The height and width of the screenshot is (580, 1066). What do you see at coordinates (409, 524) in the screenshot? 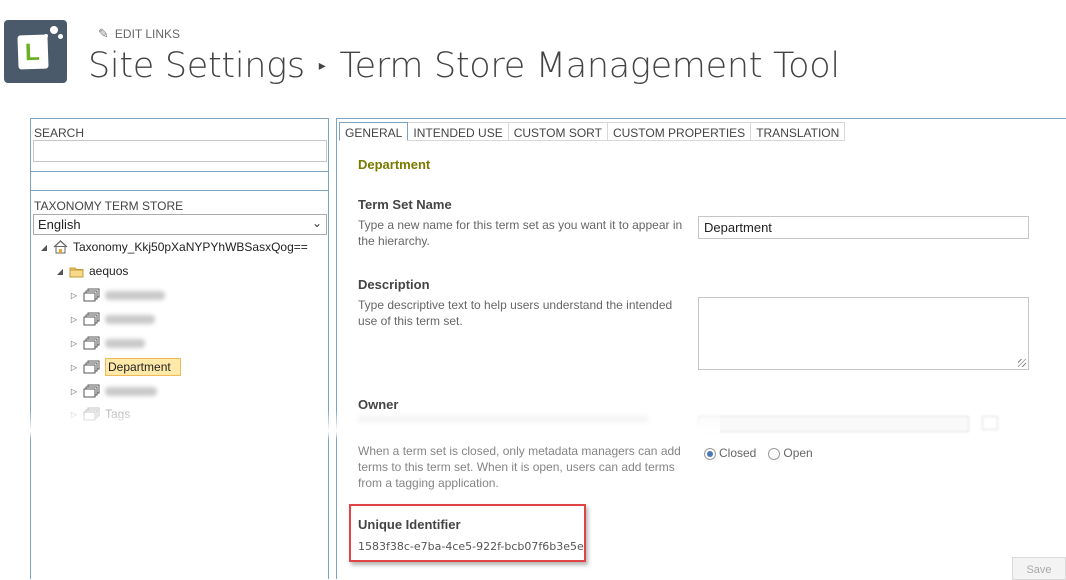
I see `unique-identifier-label: Unique Identifier` at bounding box center [409, 524].